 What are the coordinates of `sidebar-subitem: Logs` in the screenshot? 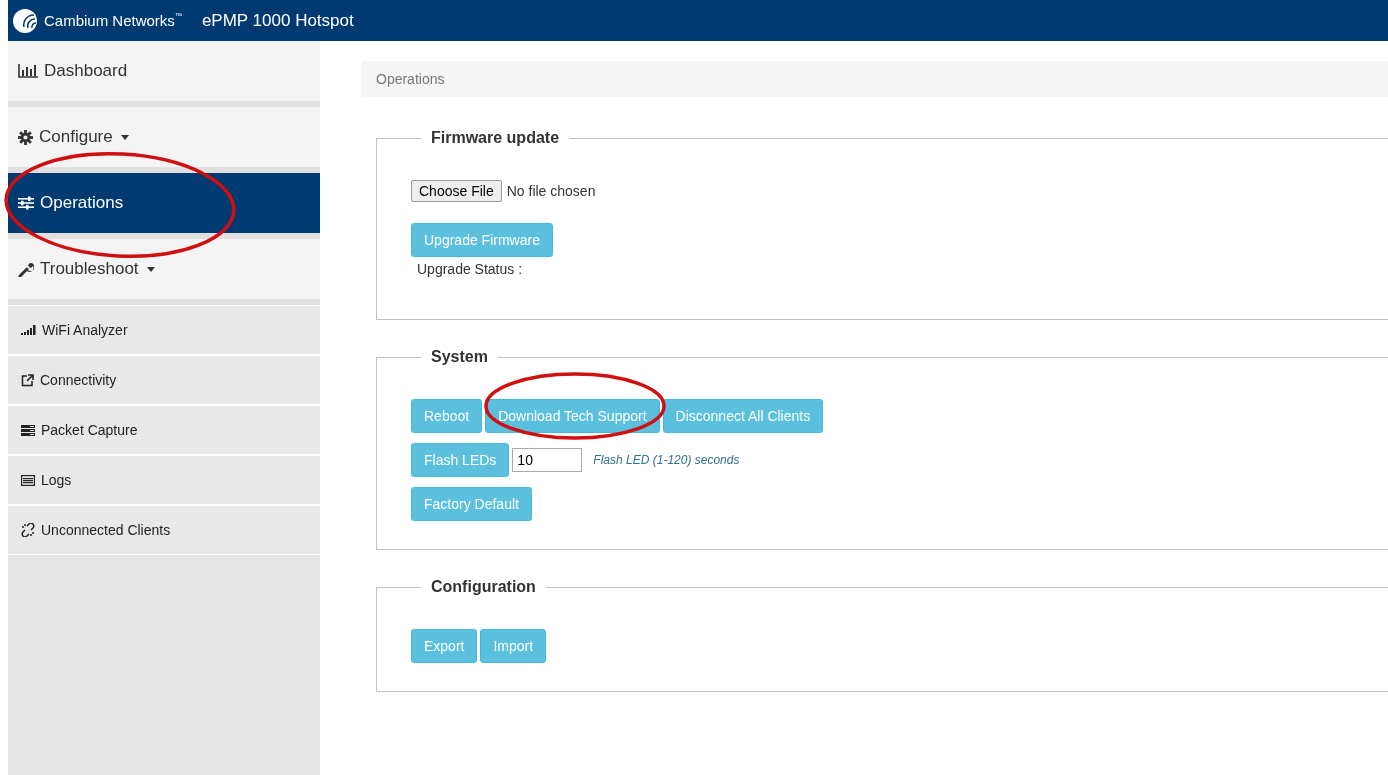 It's located at (164, 480).